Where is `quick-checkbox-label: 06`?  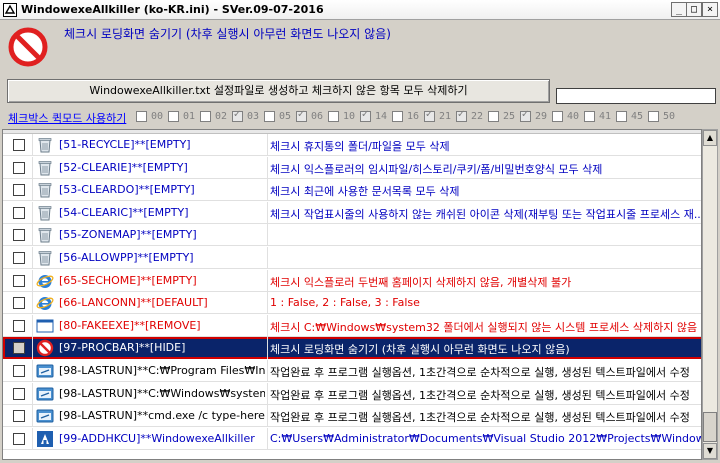 quick-checkbox-label: 06 is located at coordinates (317, 116).